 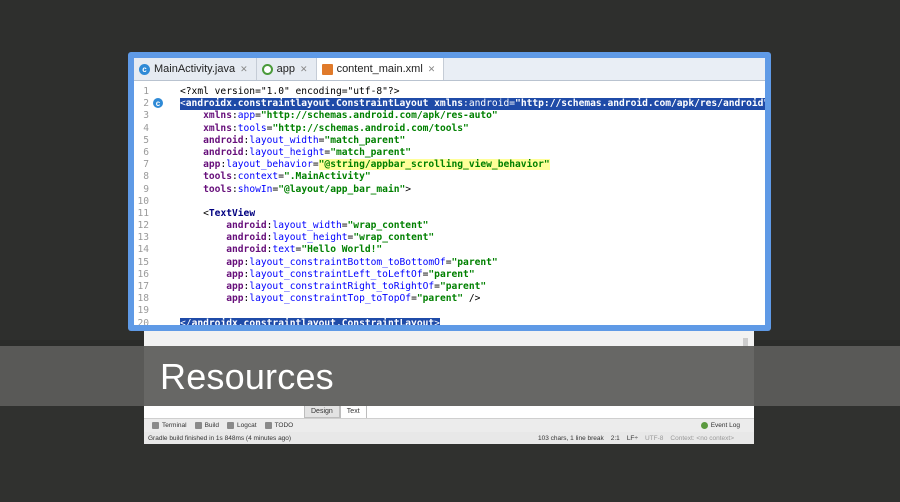 What do you see at coordinates (327, 226) in the screenshot?
I see `code-text: android:layout_width="wrap_content"` at bounding box center [327, 226].